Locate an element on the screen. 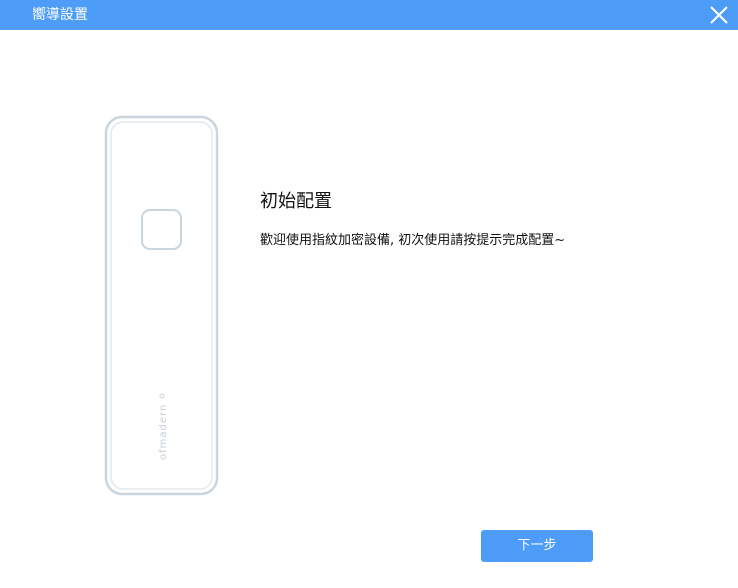 This screenshot has width=738, height=588. close-icon is located at coordinates (719, 15).